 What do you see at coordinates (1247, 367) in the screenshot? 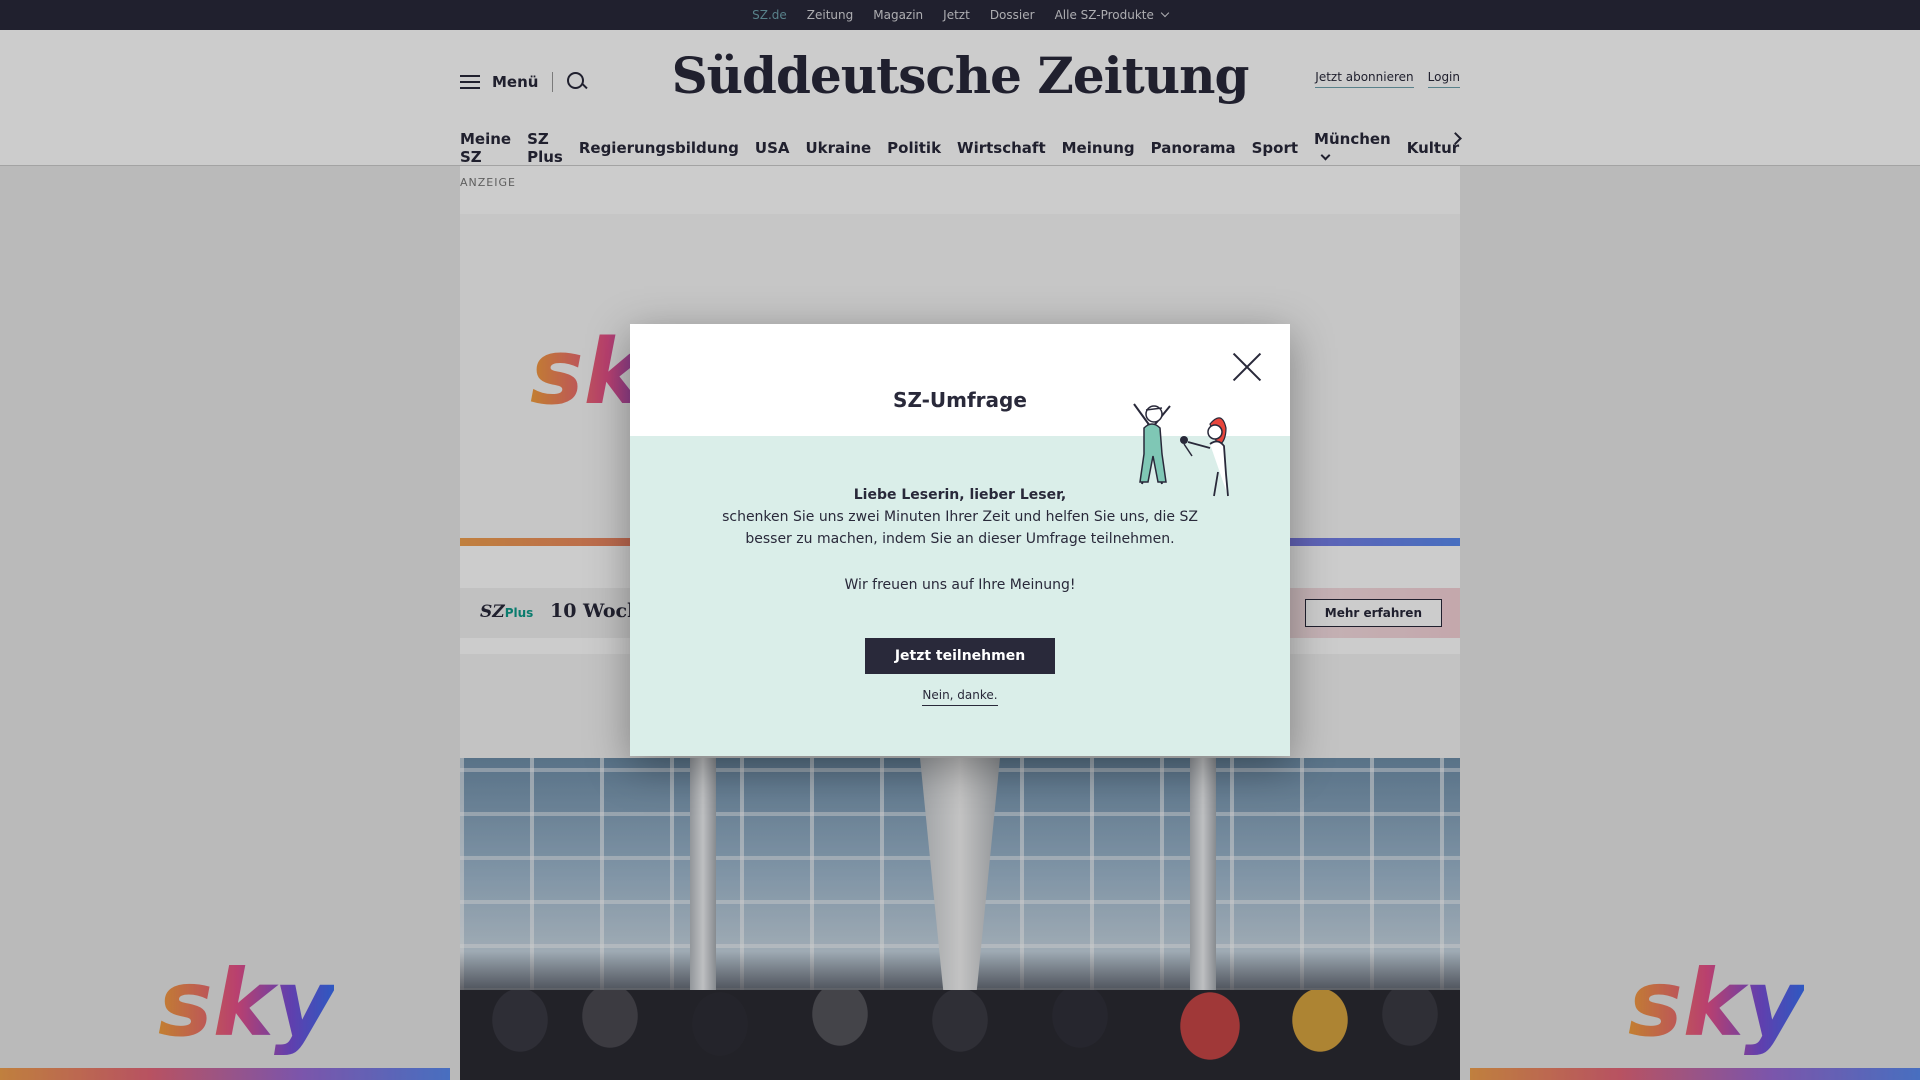
I see `close-icon` at bounding box center [1247, 367].